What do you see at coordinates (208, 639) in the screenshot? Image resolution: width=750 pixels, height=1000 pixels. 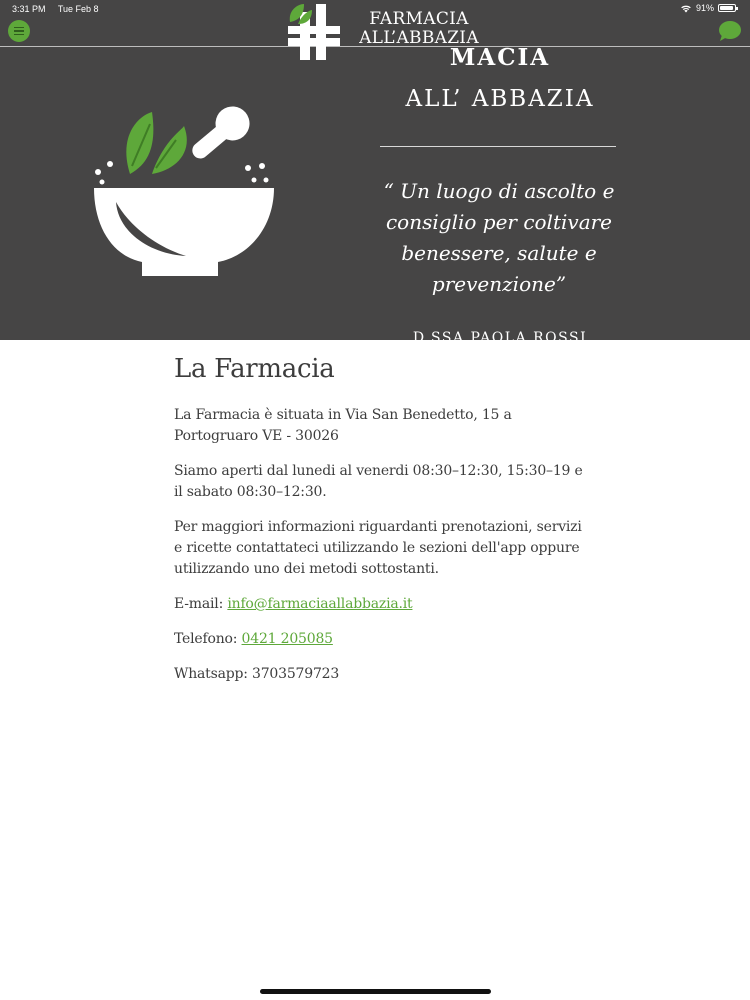 I see `phone-label: Telefono:` at bounding box center [208, 639].